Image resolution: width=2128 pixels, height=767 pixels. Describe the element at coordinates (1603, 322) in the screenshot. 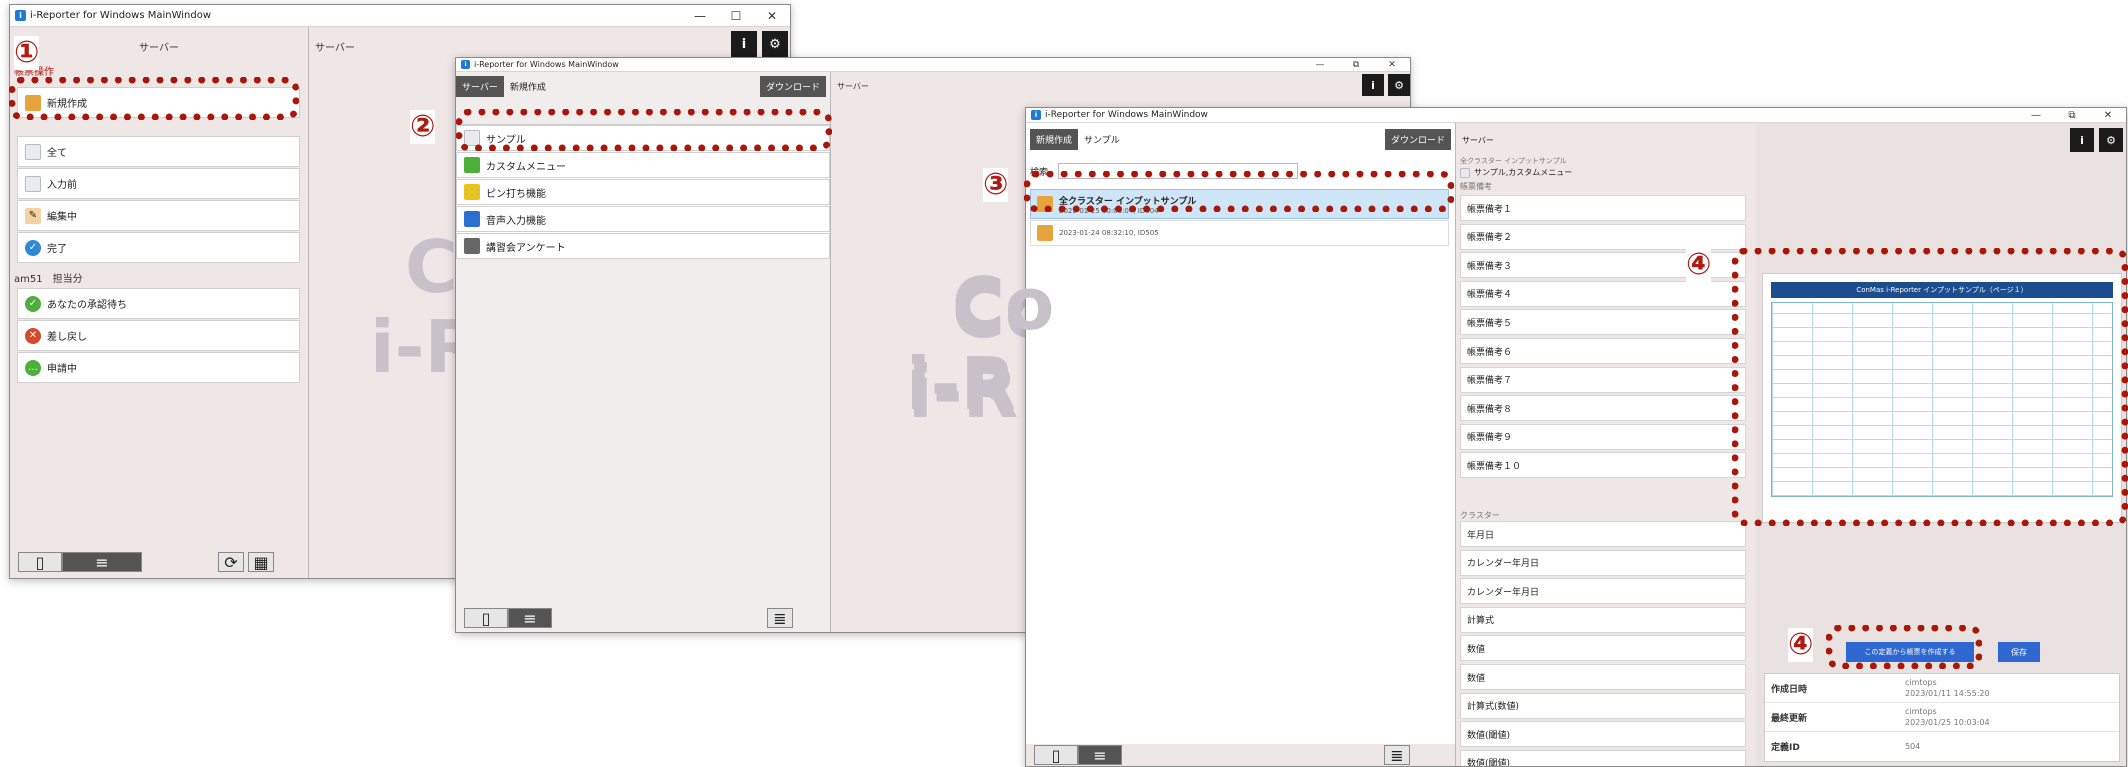

I see `remark-row: 帳票備考５` at that location.